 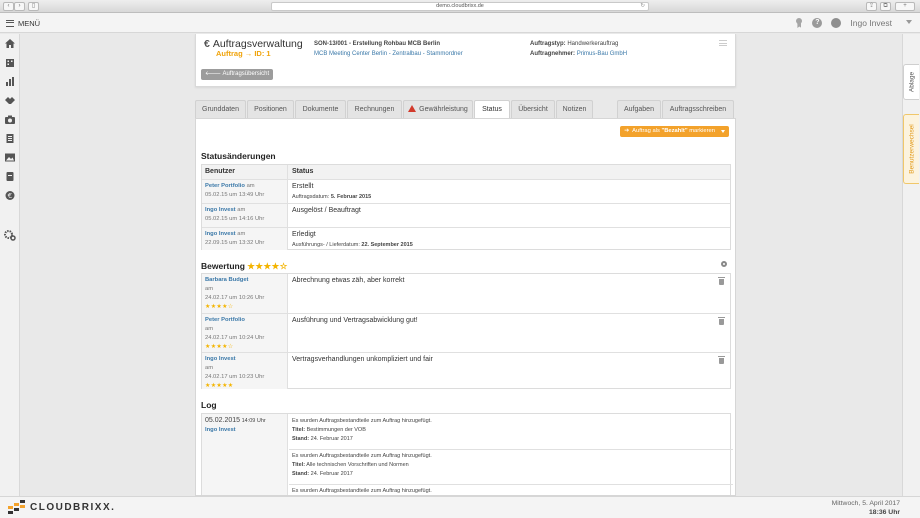 I want to click on tab-gewaehrleistung: Gewährleistung, so click(x=438, y=109).